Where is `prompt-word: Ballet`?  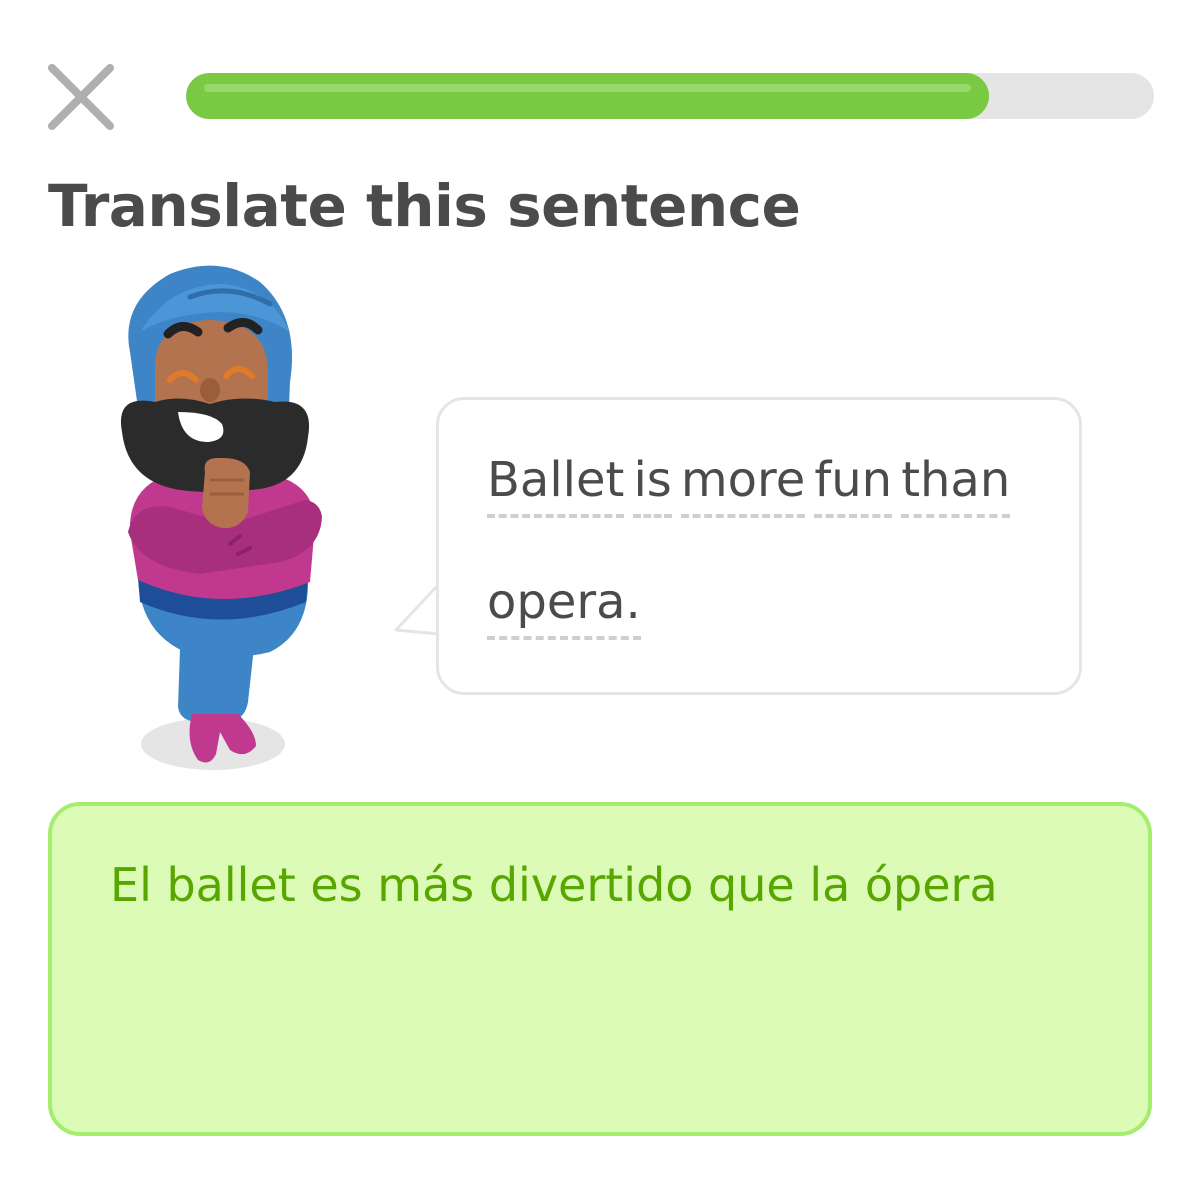 prompt-word: Ballet is located at coordinates (556, 484).